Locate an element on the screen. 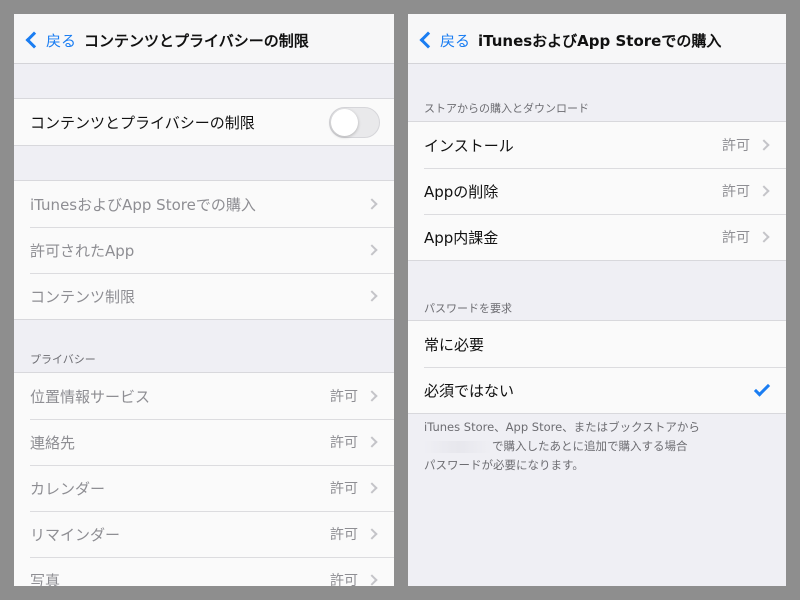 Image resolution: width=800 pixels, height=600 pixels. content-privacy-toggle is located at coordinates (354, 122).